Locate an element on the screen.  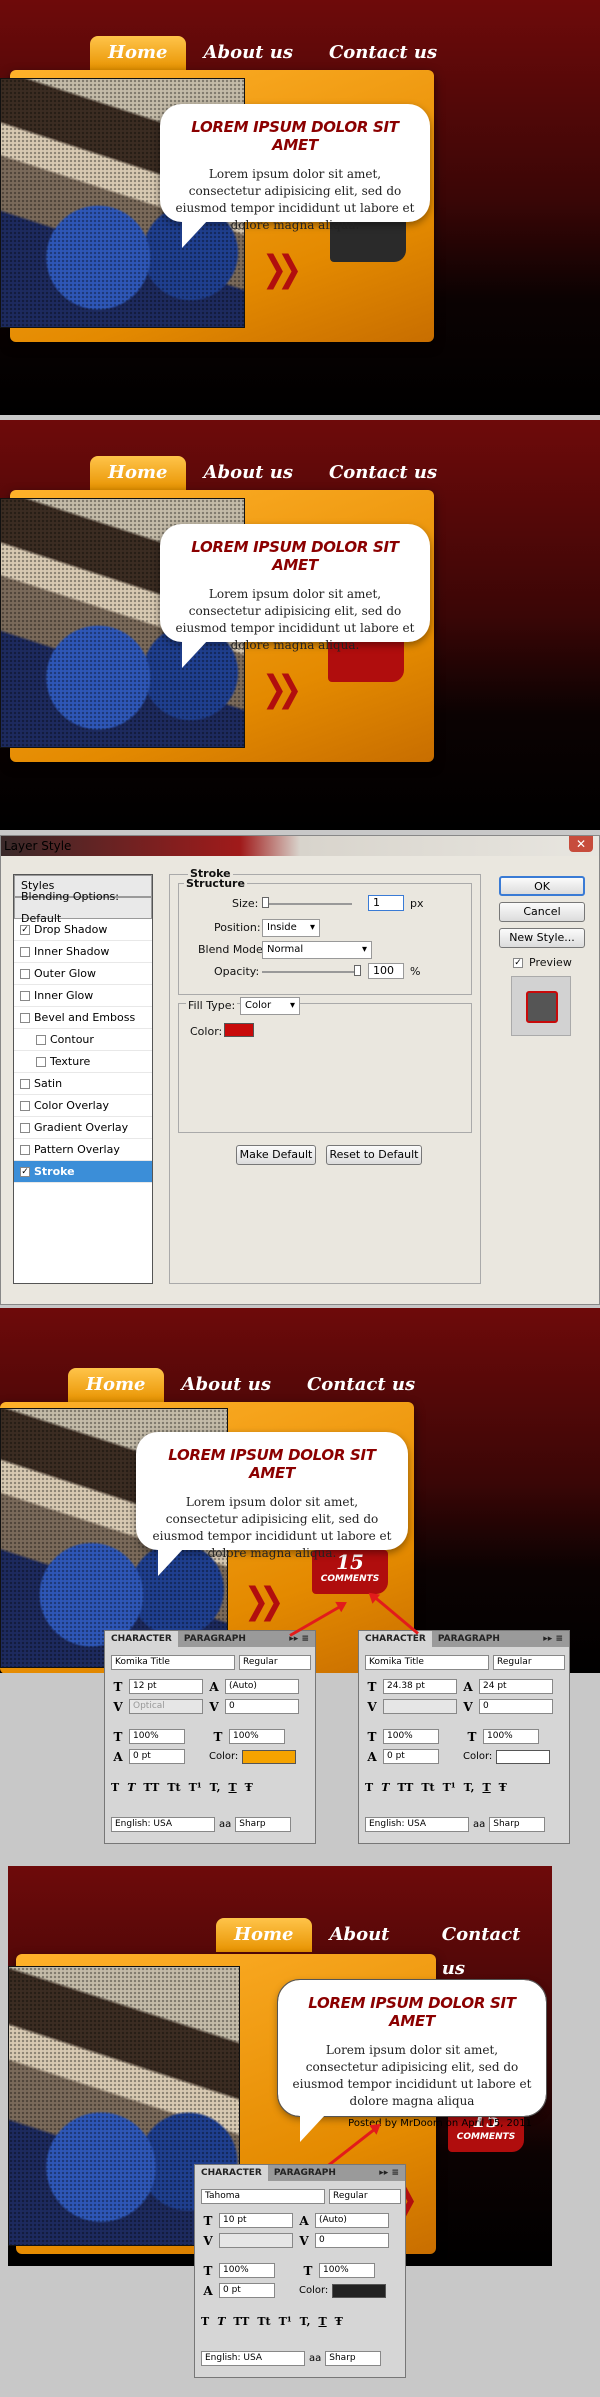
checkbox-contour is located at coordinates (41, 1039).